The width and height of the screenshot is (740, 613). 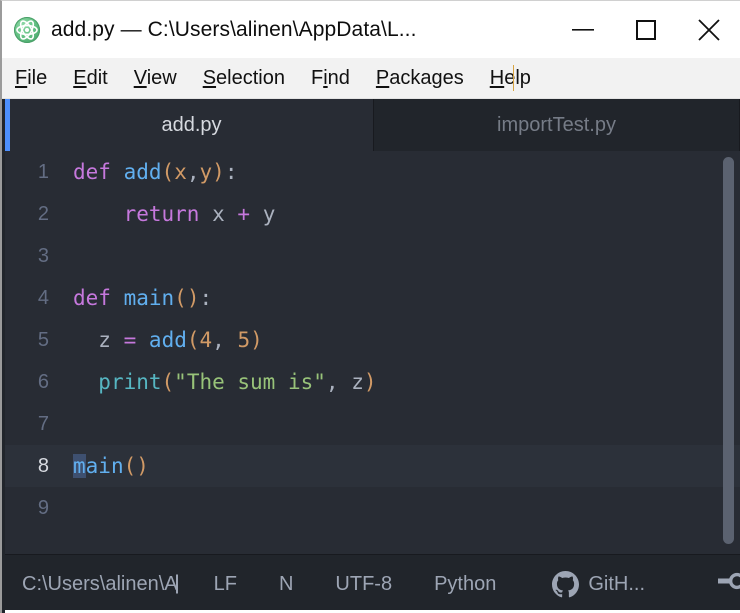 I want to click on code-text: return x + y, so click(x=400, y=214).